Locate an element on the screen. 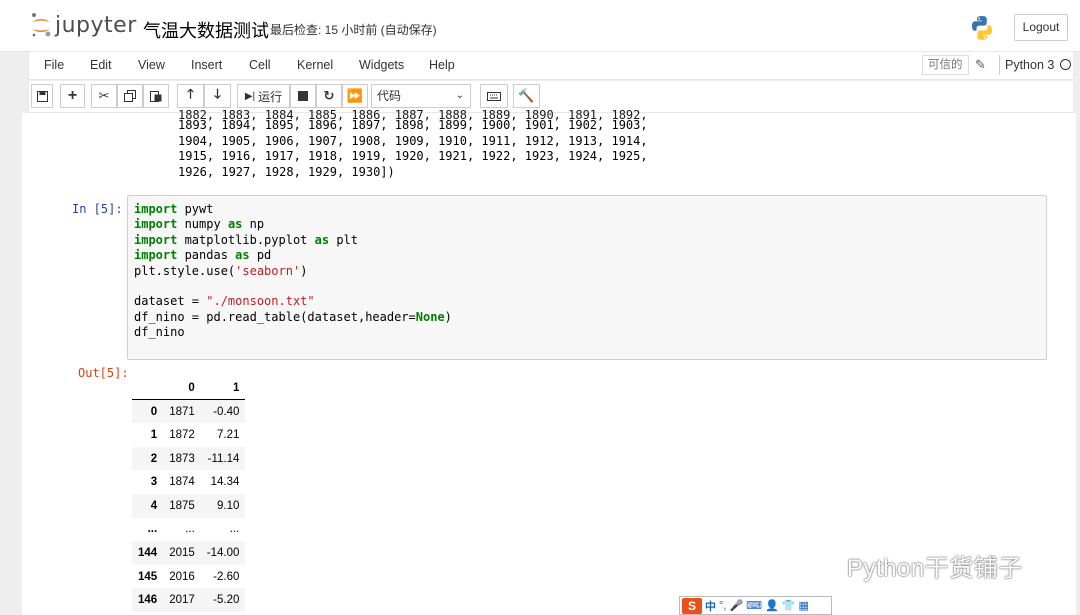 The width and height of the screenshot is (1080, 615). celltoolbar-button: 🔨 is located at coordinates (526, 96).